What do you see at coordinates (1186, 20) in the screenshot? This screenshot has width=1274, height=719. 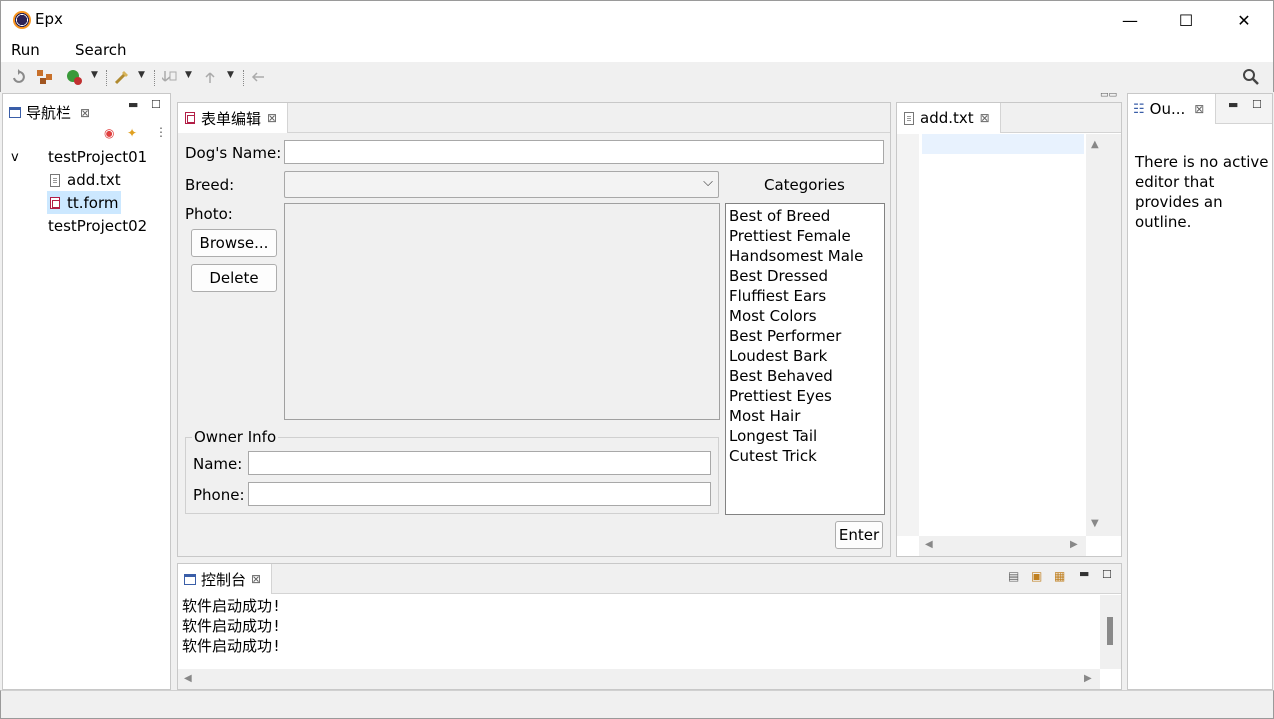 I see `window-maximize-button: ☐` at bounding box center [1186, 20].